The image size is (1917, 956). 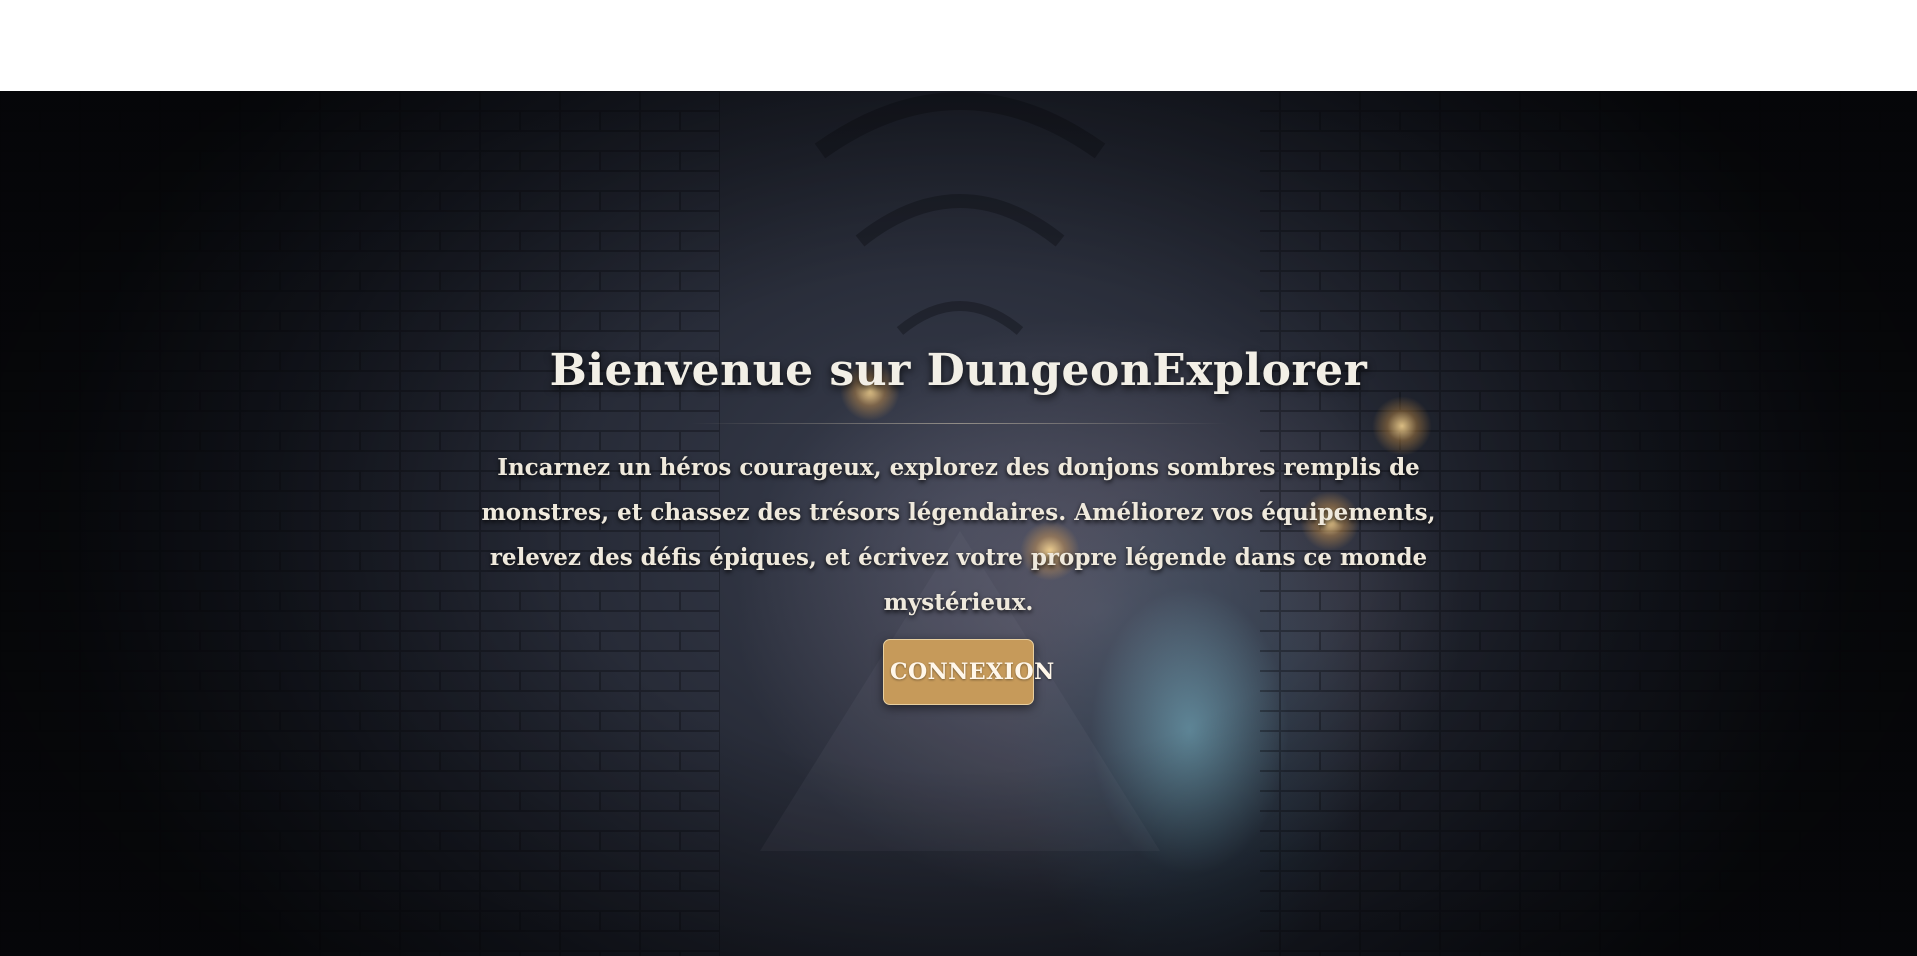 What do you see at coordinates (958, 423) in the screenshot?
I see `title-divider` at bounding box center [958, 423].